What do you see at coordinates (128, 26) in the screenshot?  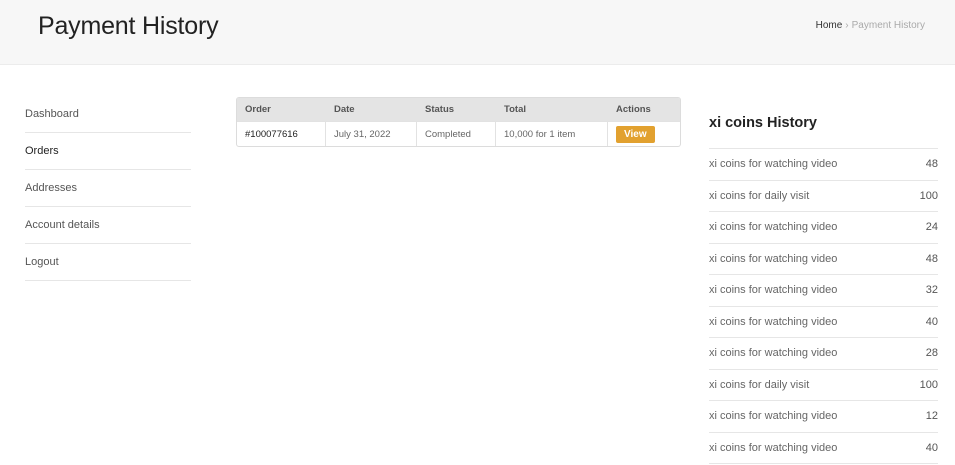 I see `page-title: Payment History` at bounding box center [128, 26].